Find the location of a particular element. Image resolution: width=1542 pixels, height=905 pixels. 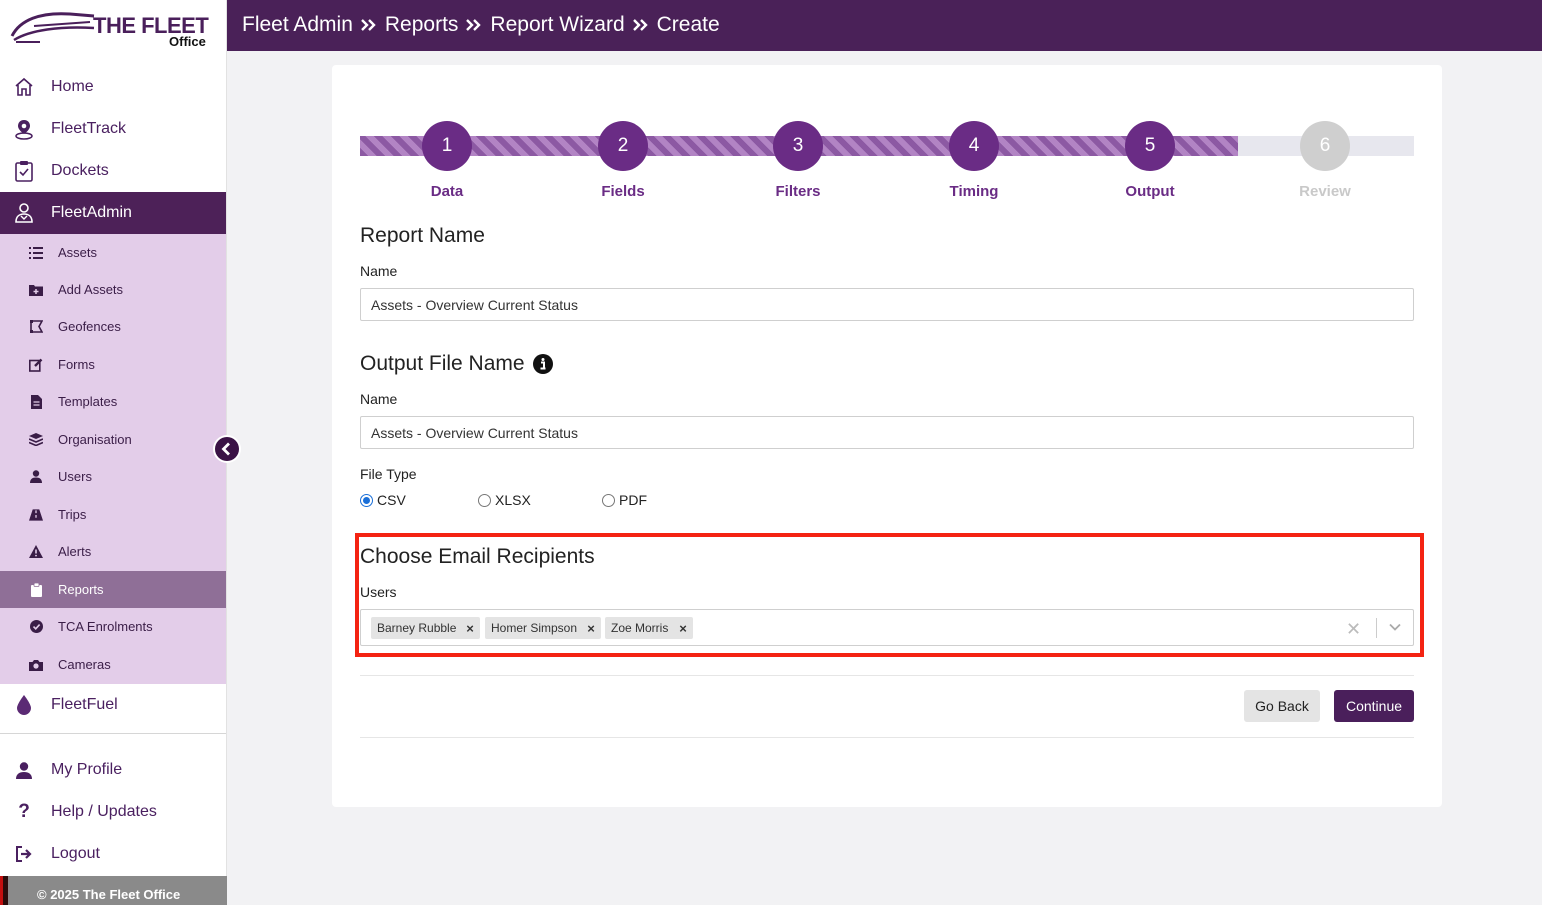

subnav-label: Templates is located at coordinates (88, 401).